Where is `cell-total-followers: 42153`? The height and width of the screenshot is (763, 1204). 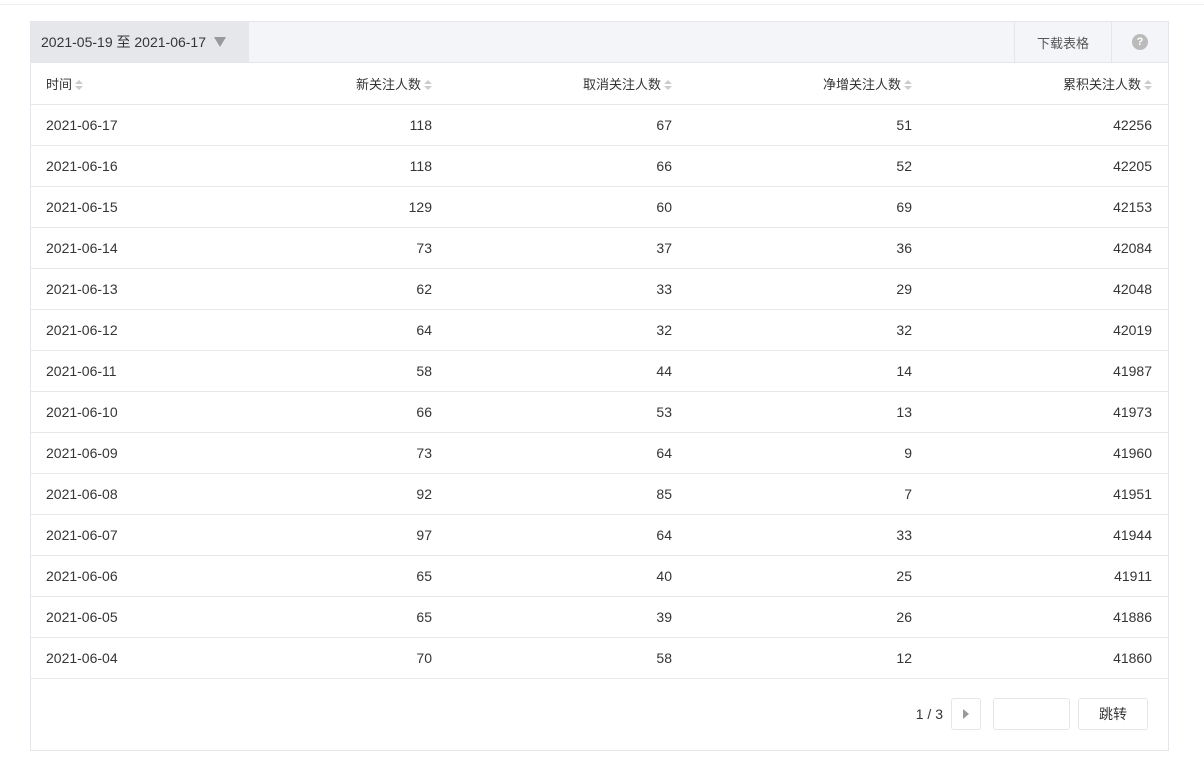
cell-total-followers: 42153 is located at coordinates (1040, 207).